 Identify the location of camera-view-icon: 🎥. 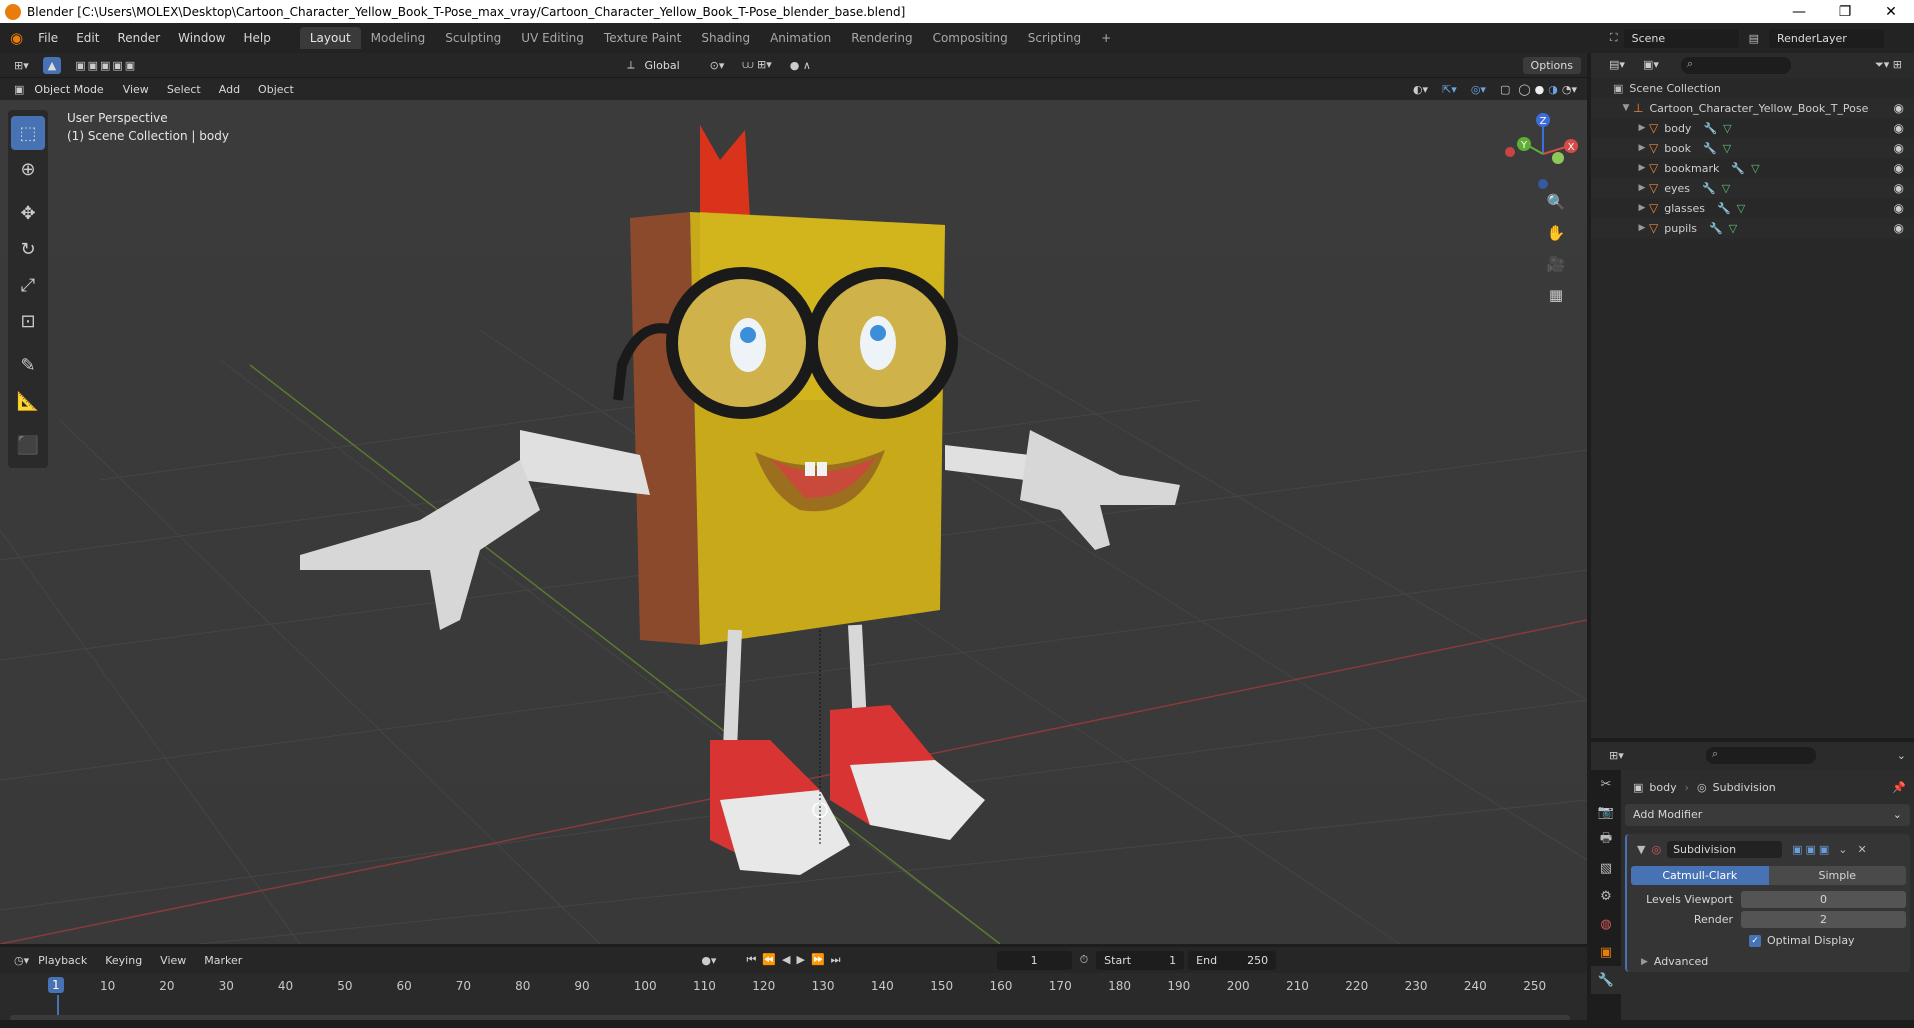
(1556, 264).